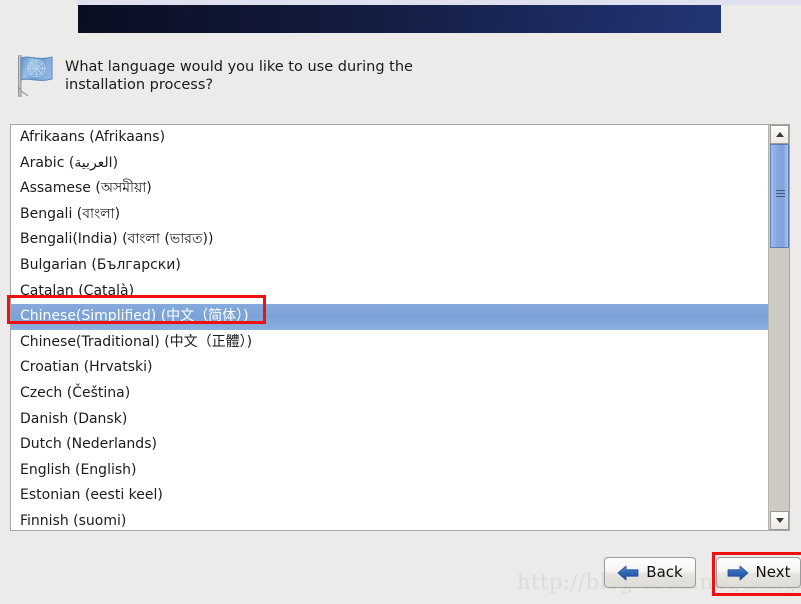  What do you see at coordinates (389, 189) in the screenshot?
I see `list-item: Assamese (অসমীয়া)` at bounding box center [389, 189].